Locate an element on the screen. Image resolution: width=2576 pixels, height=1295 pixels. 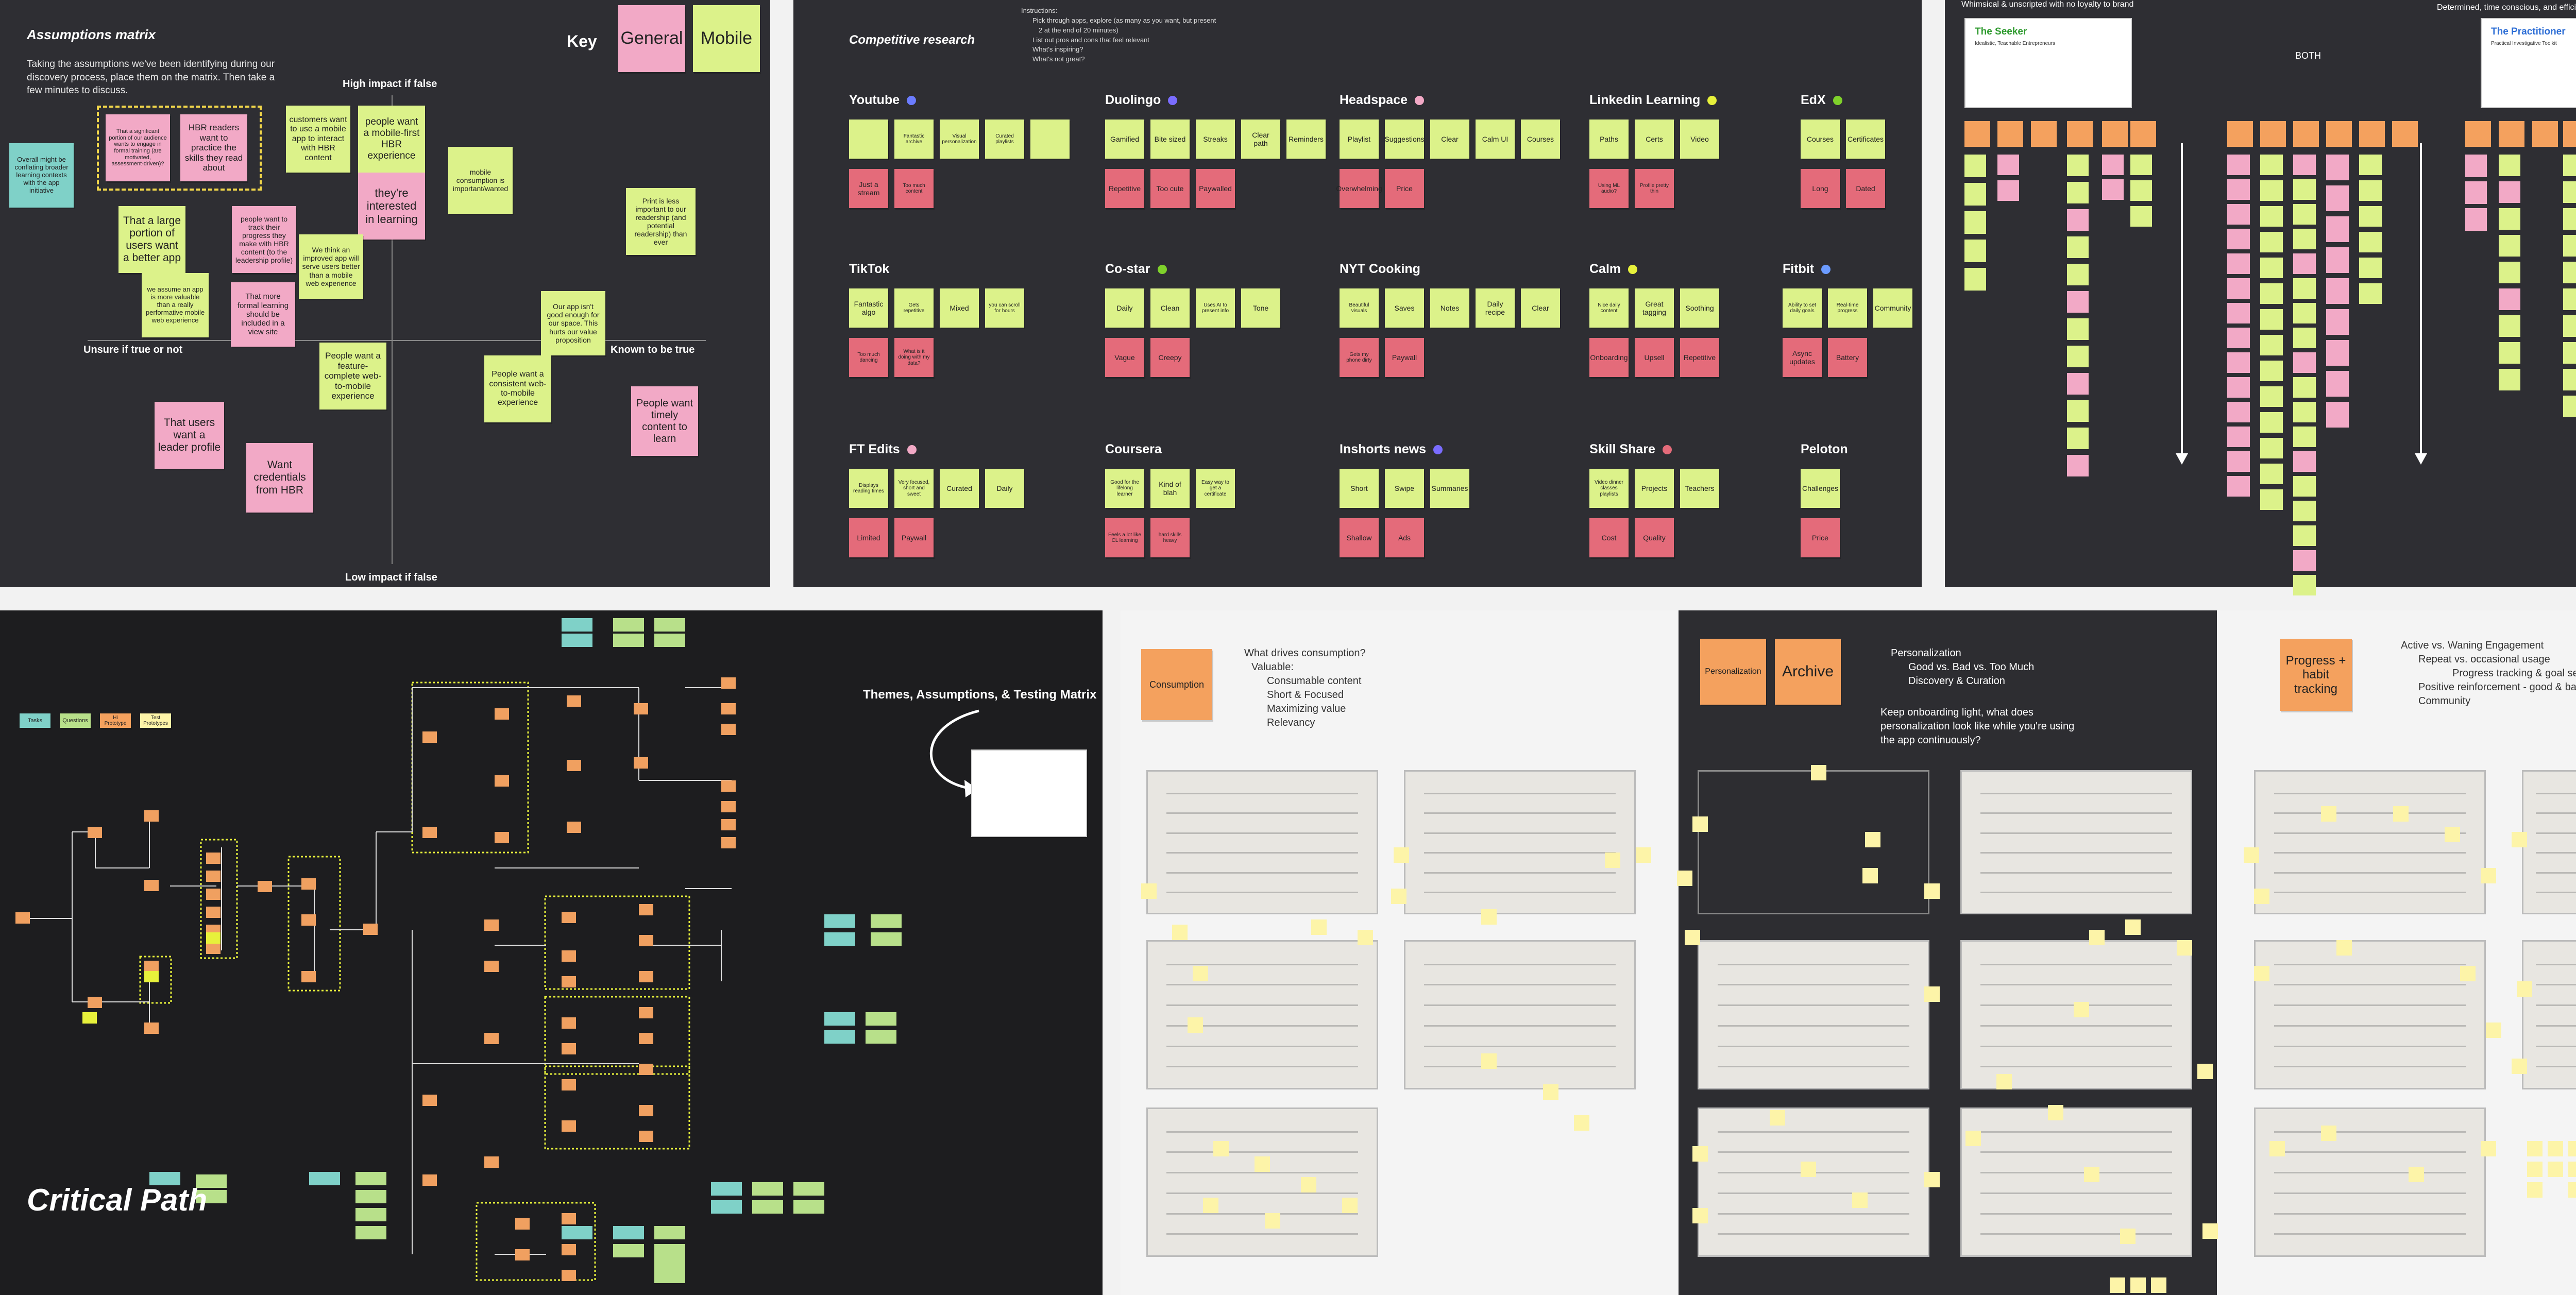
con-note: Creepy is located at coordinates (1170, 357).